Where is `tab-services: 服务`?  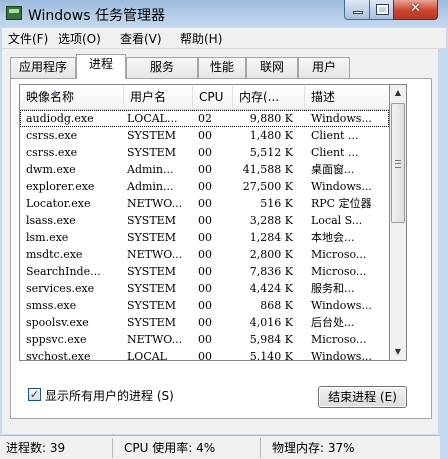 tab-services: 服务 is located at coordinates (162, 67).